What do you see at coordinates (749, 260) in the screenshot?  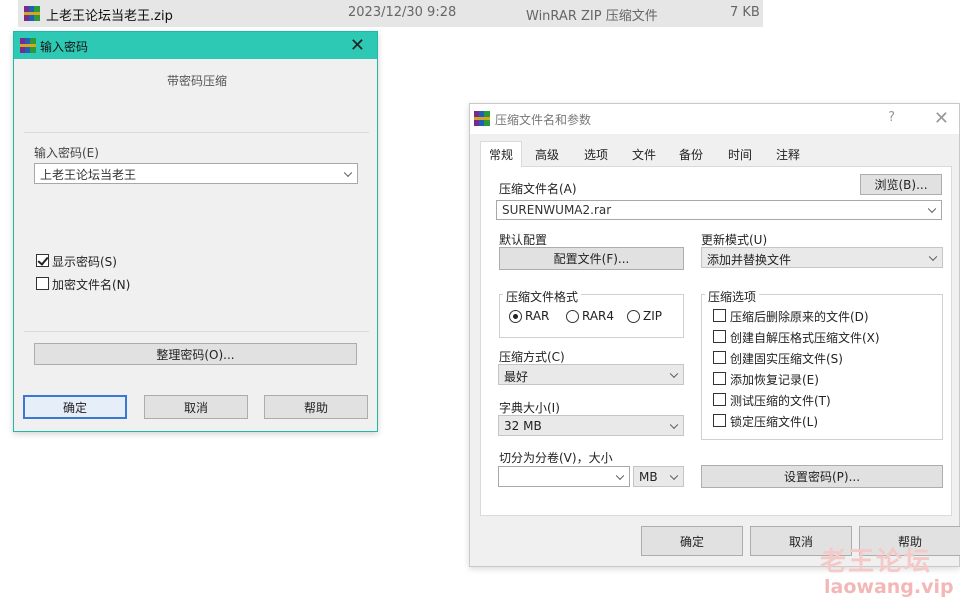 I see `update-mode-value: 添加并替换文件` at bounding box center [749, 260].